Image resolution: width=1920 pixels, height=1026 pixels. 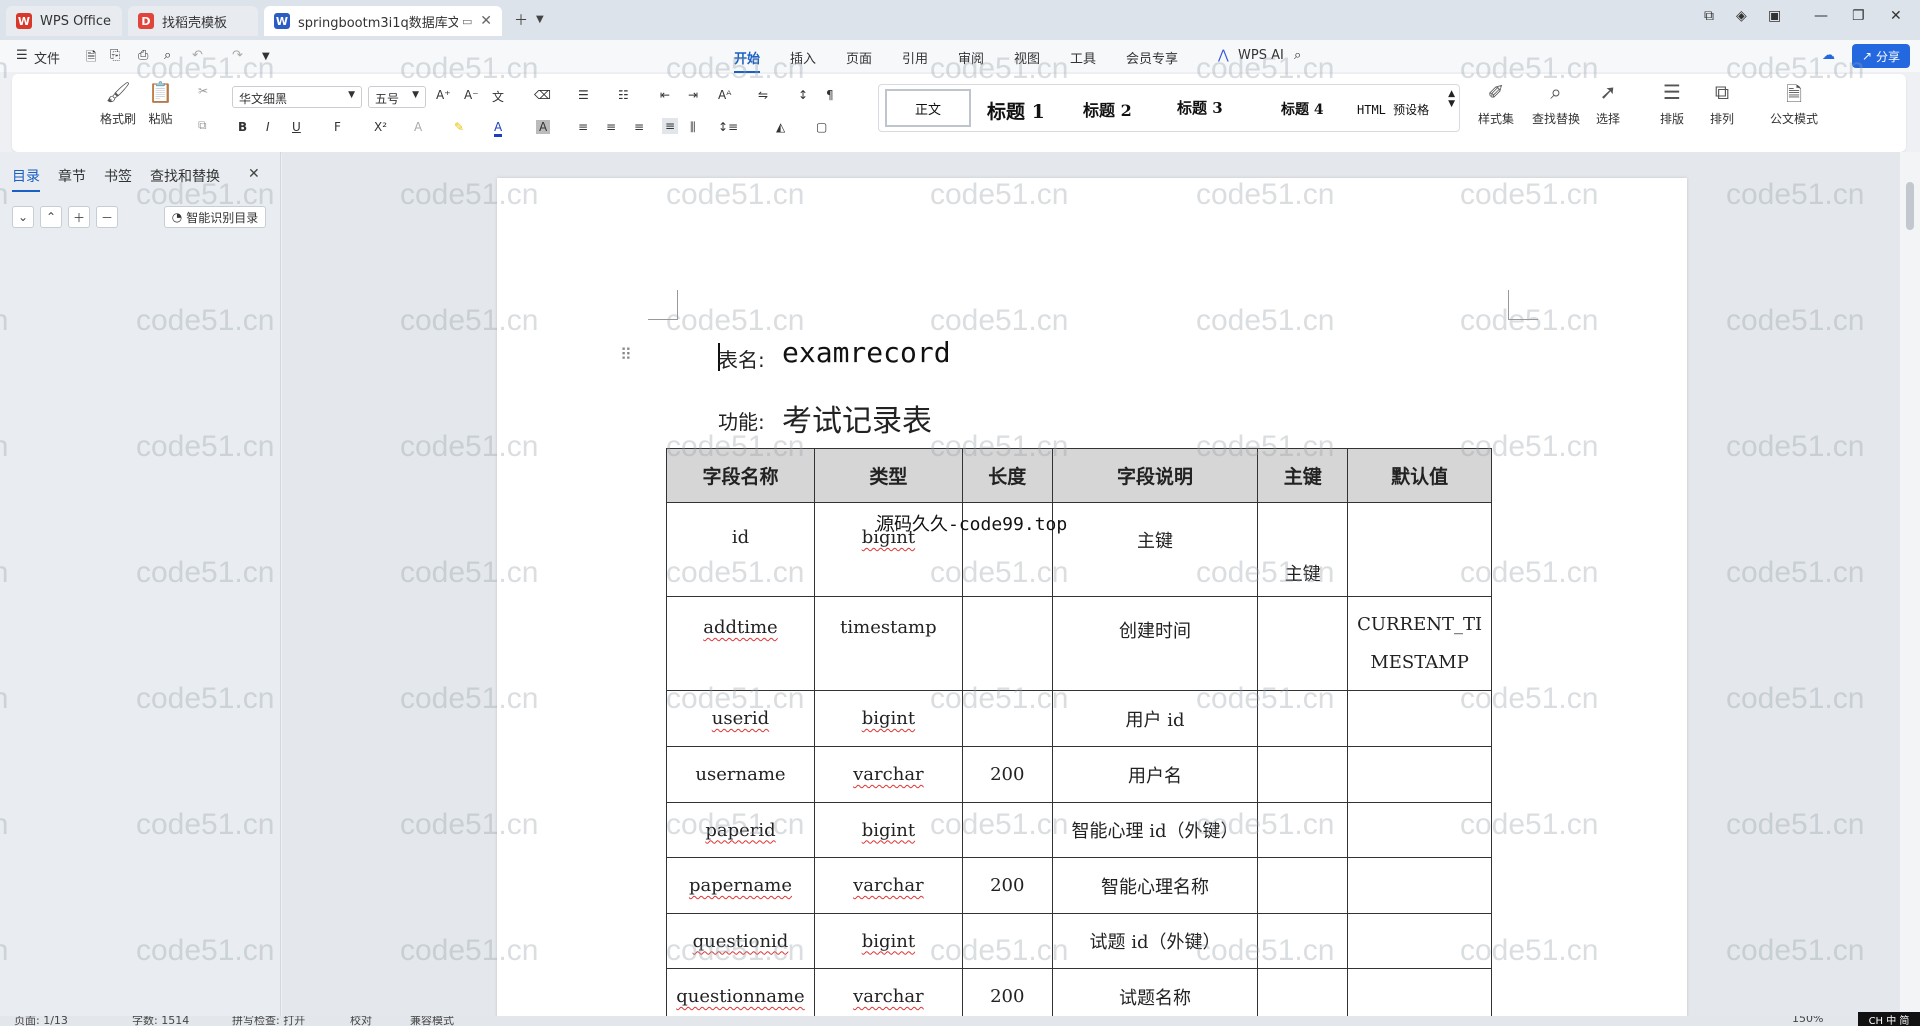 What do you see at coordinates (1200, 107) in the screenshot?
I see `style-heading-3: 标题 3` at bounding box center [1200, 107].